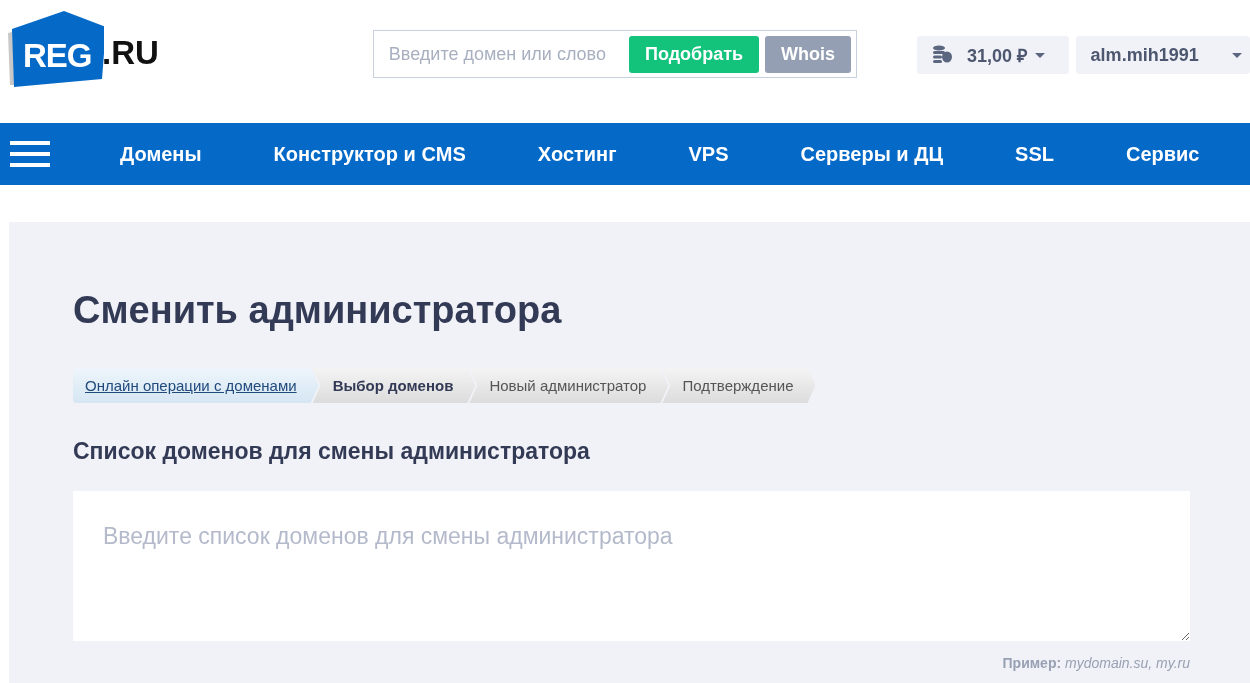  I want to click on balance-button: 31,00 ₽, so click(993, 55).